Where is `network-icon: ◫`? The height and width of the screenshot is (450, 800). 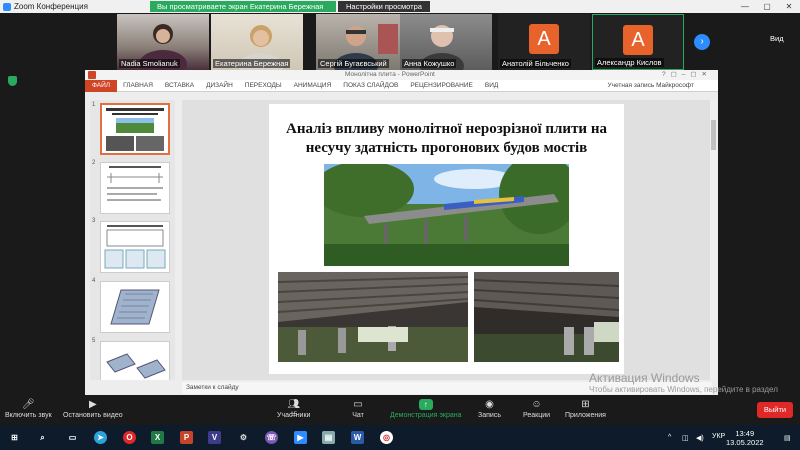
network-icon: ◫ is located at coordinates (685, 438).